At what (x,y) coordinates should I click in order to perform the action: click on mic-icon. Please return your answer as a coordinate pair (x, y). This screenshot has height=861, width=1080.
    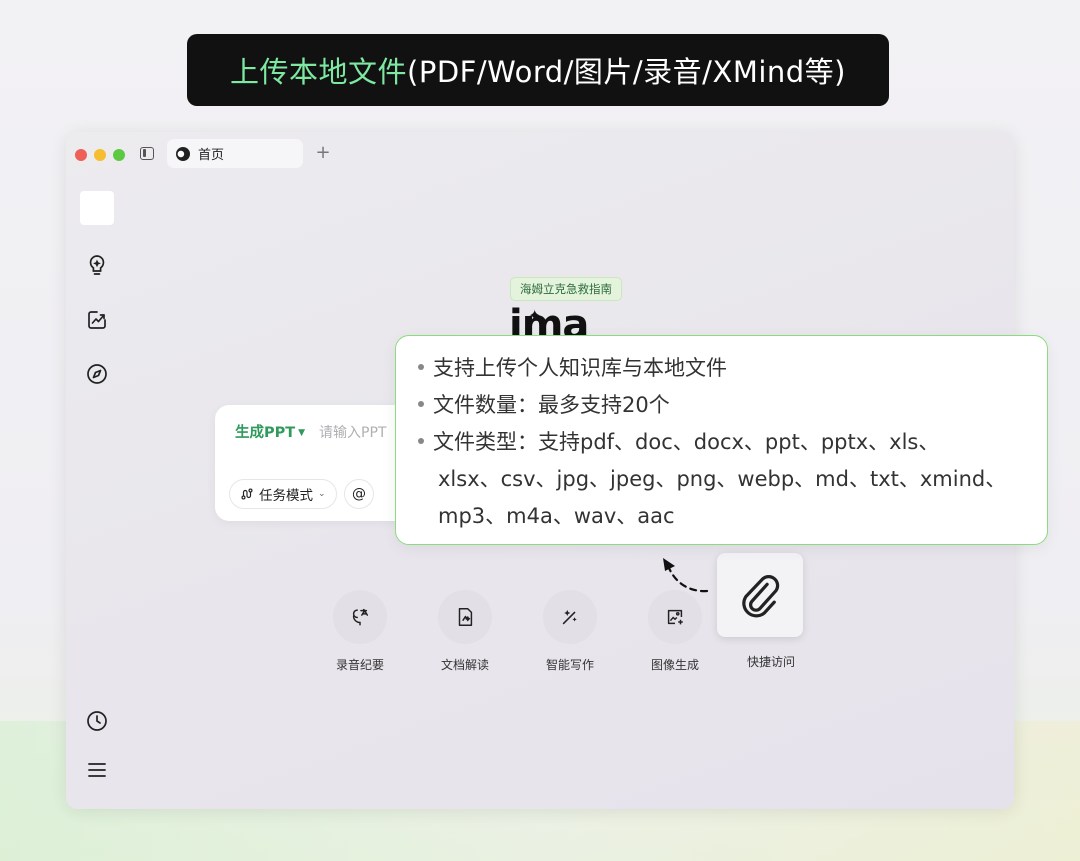
    Looking at the image, I should click on (360, 617).